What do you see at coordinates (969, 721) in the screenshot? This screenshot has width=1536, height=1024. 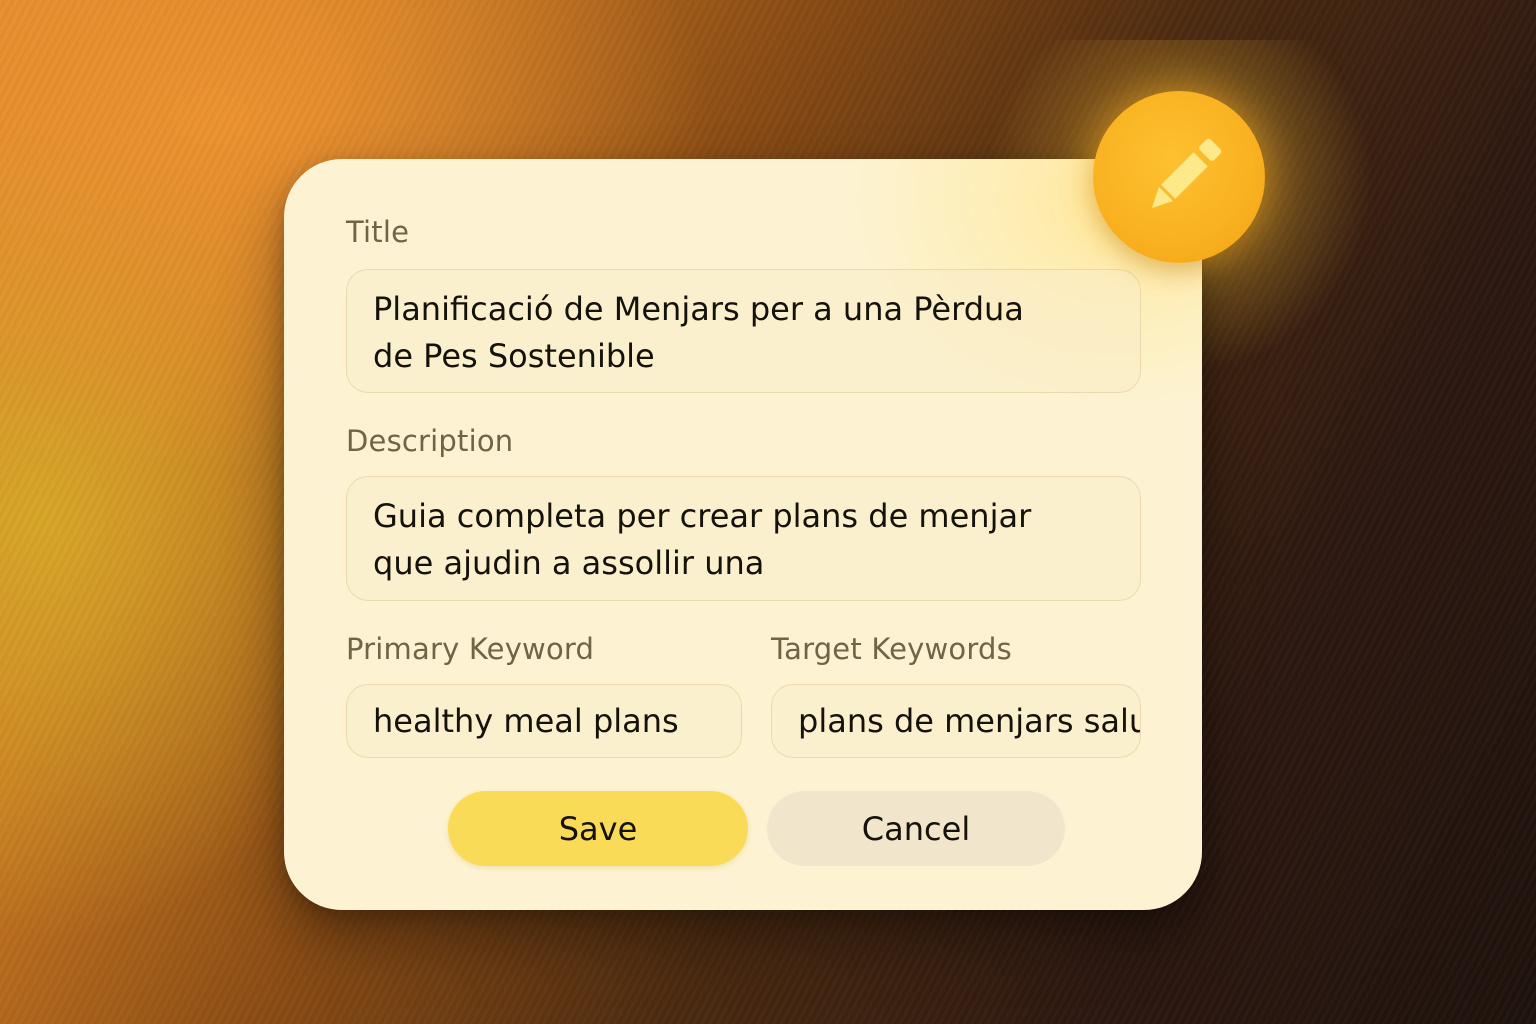 I see `target-keywords-input-value: plans de menjars salu` at bounding box center [969, 721].